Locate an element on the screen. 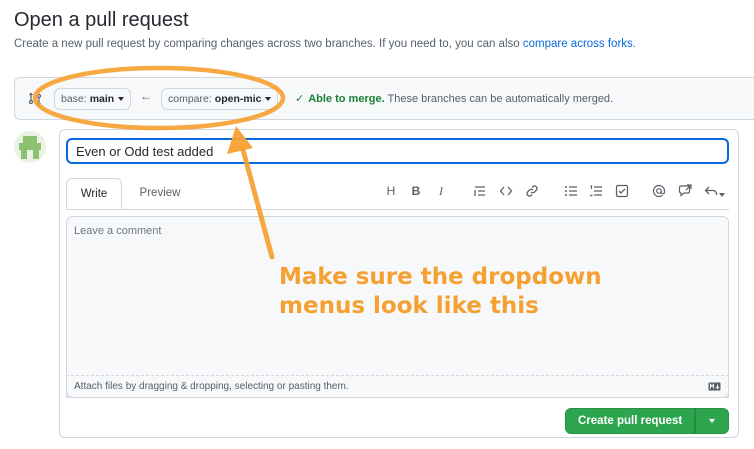 This screenshot has width=754, height=449. subtitle-end: . is located at coordinates (634, 44).